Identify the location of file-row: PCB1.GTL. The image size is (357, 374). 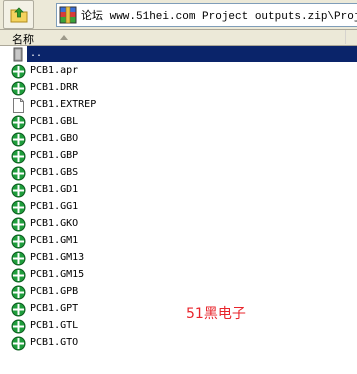
(178, 326).